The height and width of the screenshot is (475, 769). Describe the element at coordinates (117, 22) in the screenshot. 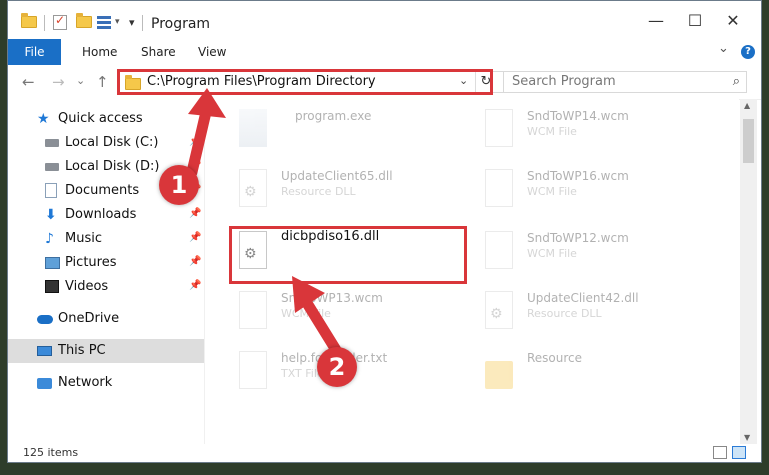

I see `qa-dropdown-icon: ▾` at that location.